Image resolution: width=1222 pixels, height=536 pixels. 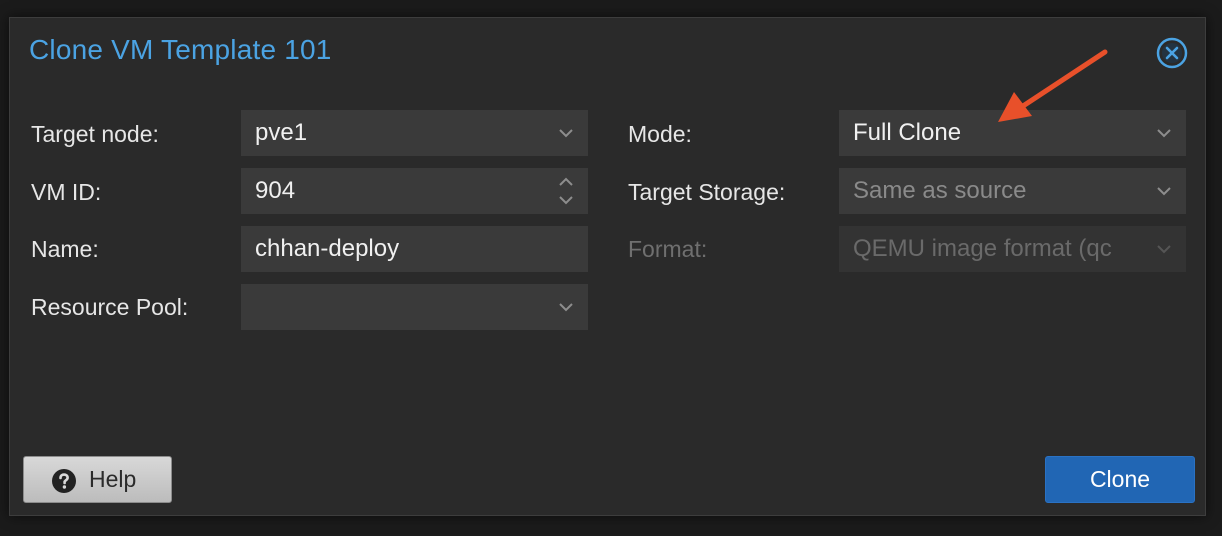 I want to click on format-label: Format:, so click(x=668, y=249).